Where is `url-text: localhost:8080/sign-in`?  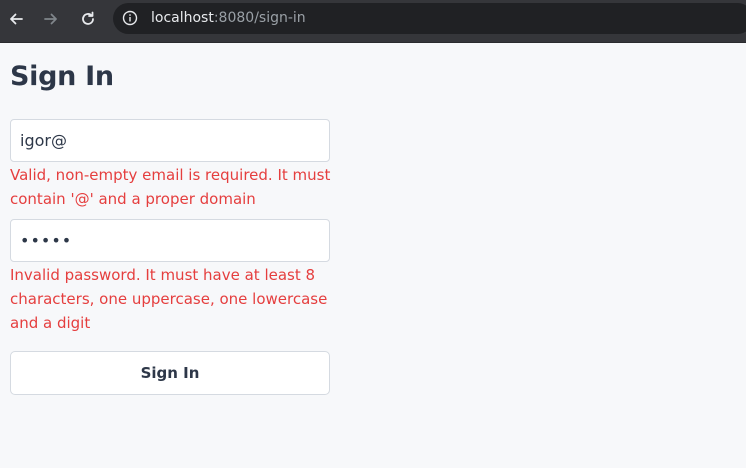 url-text: localhost:8080/sign-in is located at coordinates (228, 18).